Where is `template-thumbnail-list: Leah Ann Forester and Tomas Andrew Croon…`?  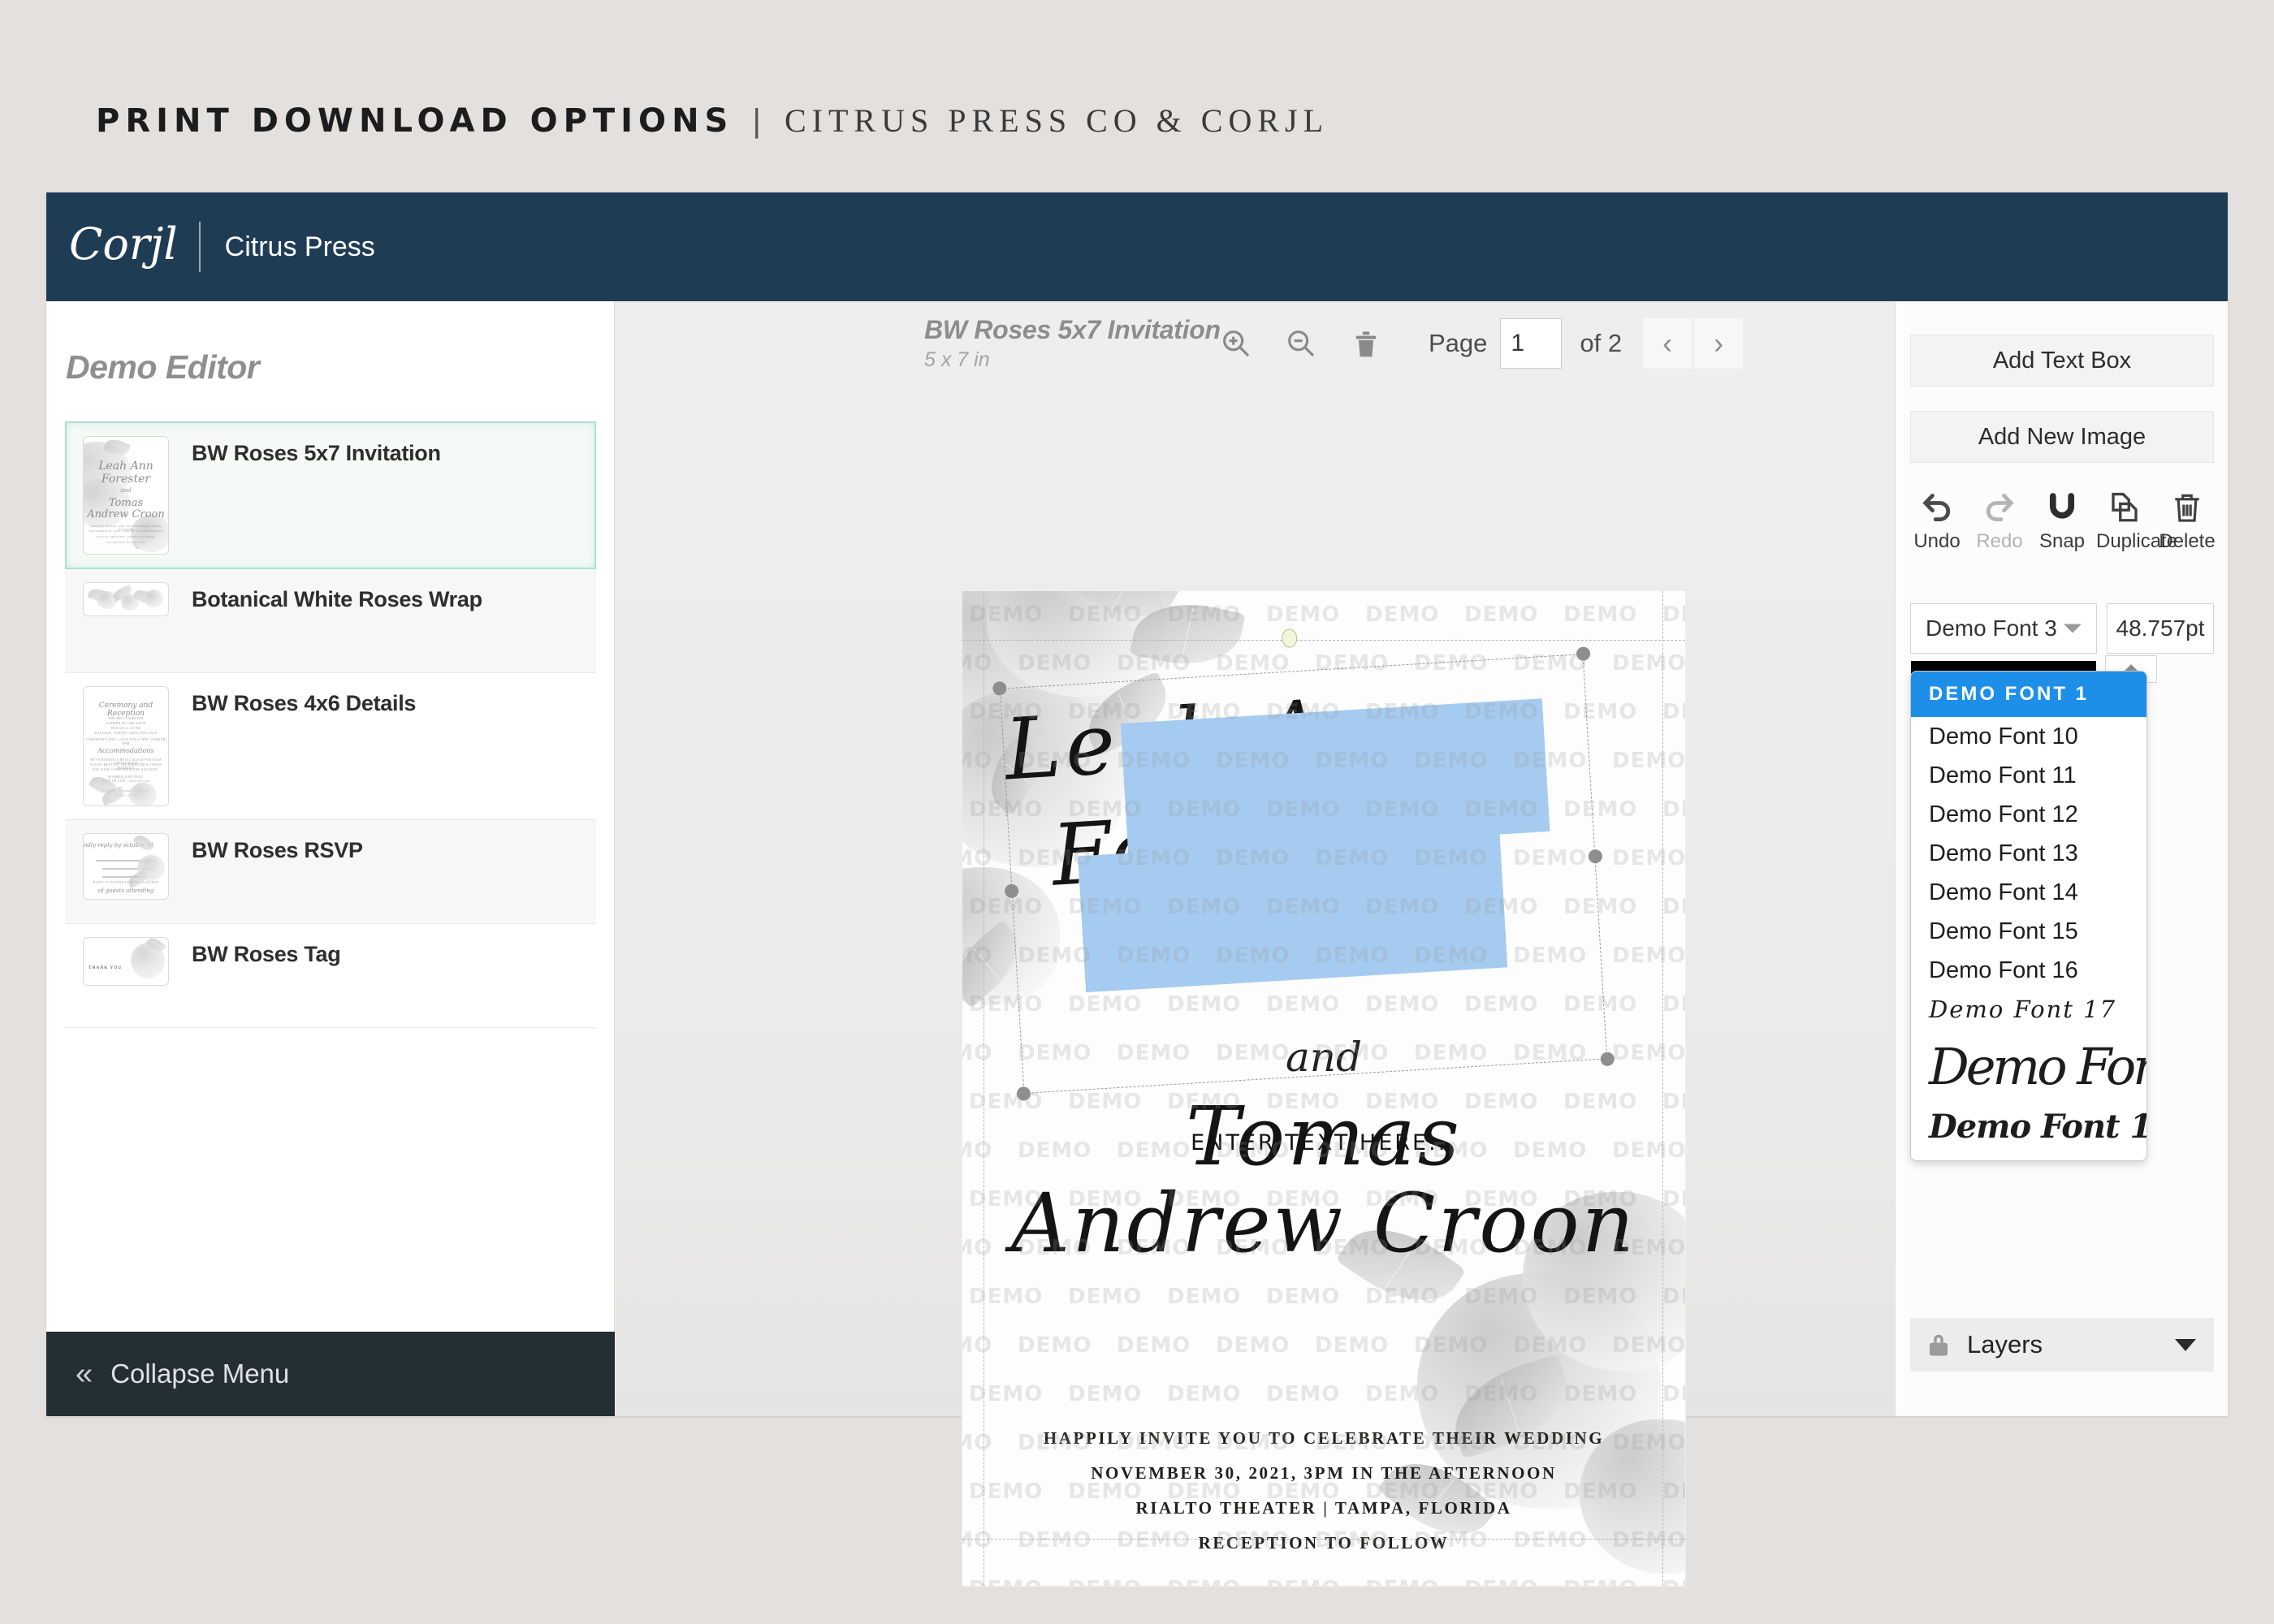 template-thumbnail-list: Leah Ann Forester and Tomas Andrew Croon… is located at coordinates (330, 836).